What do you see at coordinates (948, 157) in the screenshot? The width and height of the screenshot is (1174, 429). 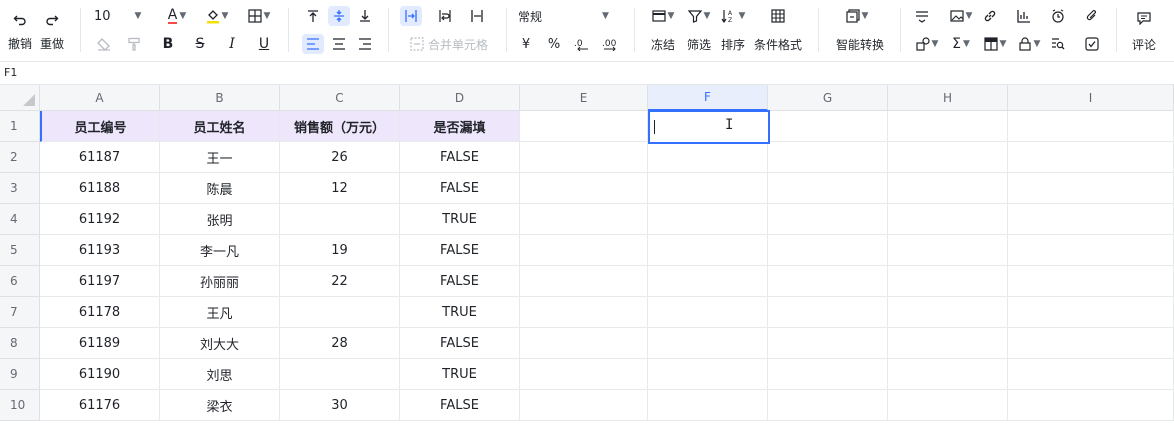 I see `cell-h2` at bounding box center [948, 157].